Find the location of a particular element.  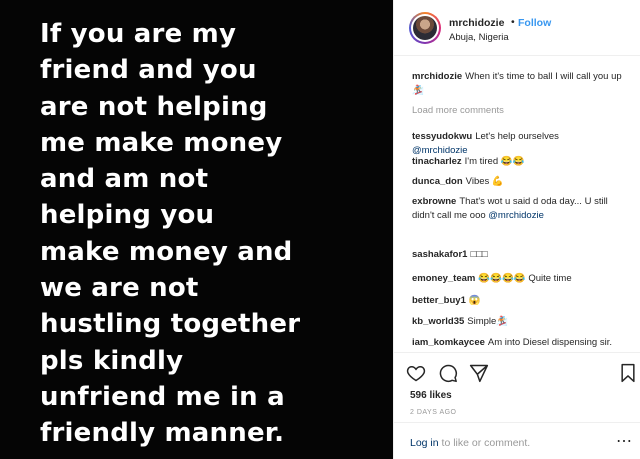

header-username: mrchidozie is located at coordinates (476, 23).